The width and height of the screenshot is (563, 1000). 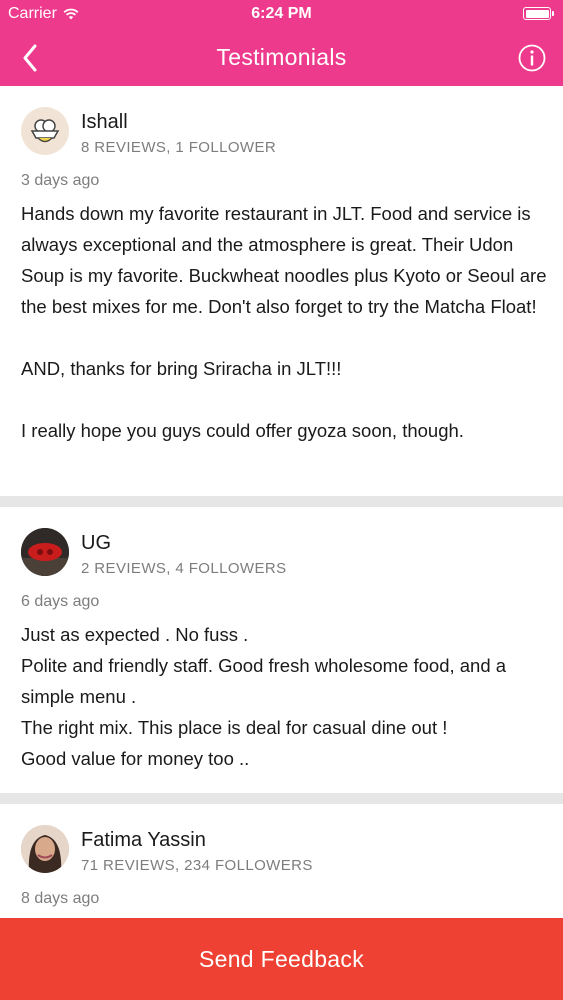 I want to click on ice-cream-icon, so click(x=45, y=131).